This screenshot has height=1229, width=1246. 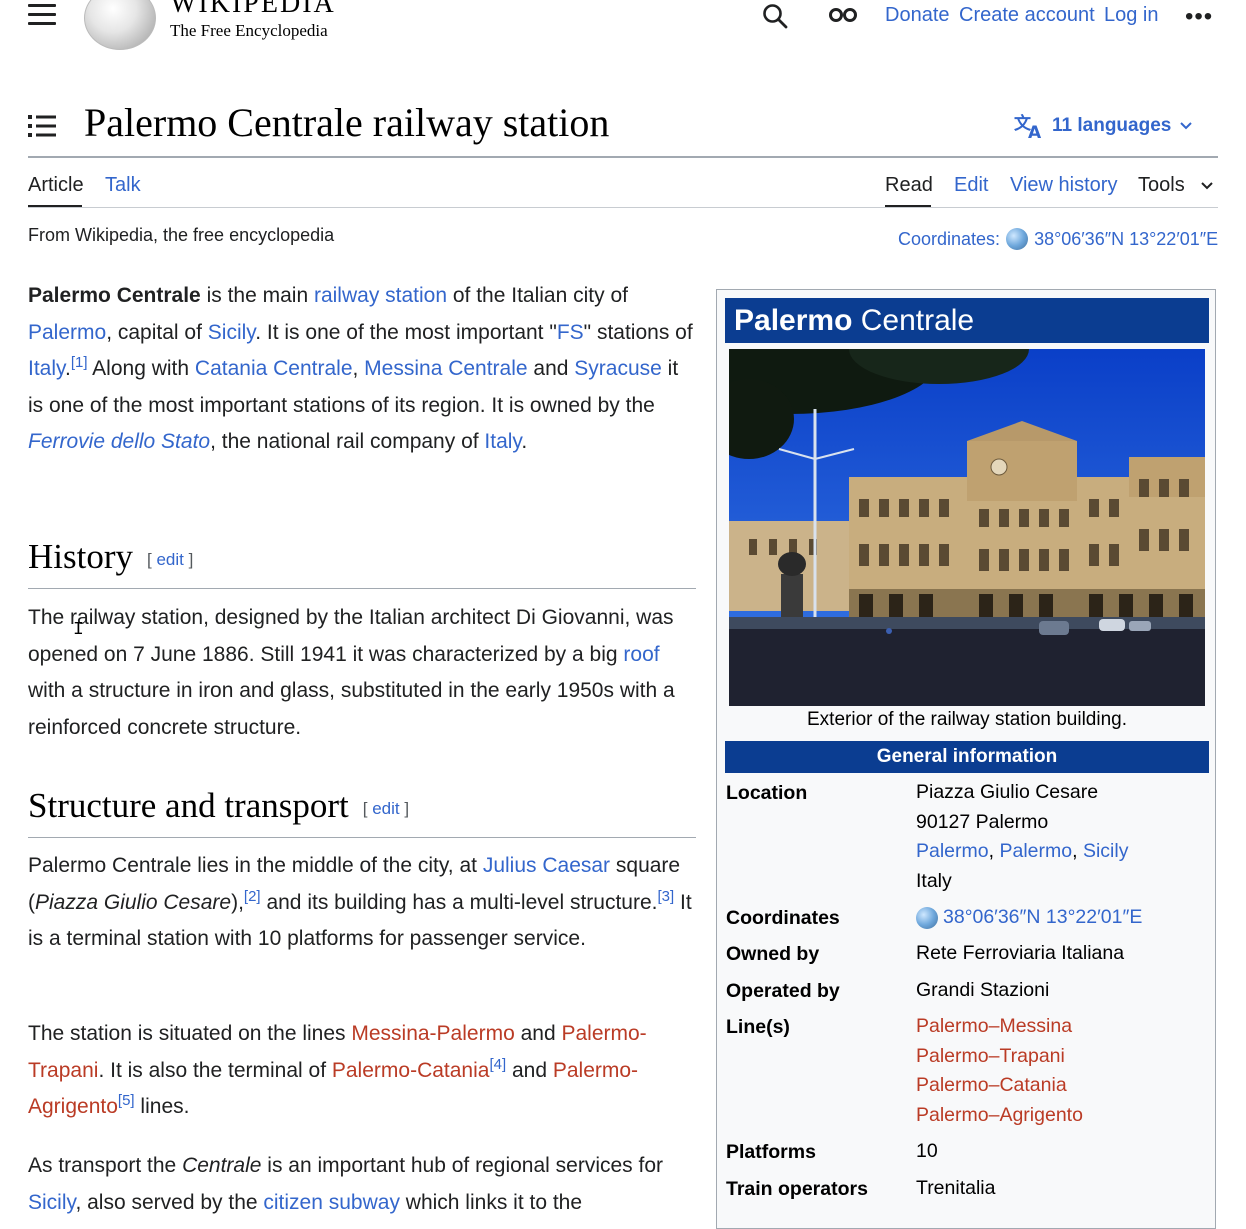 I want to click on infobox-label-lines: Line(s), so click(x=758, y=1027).